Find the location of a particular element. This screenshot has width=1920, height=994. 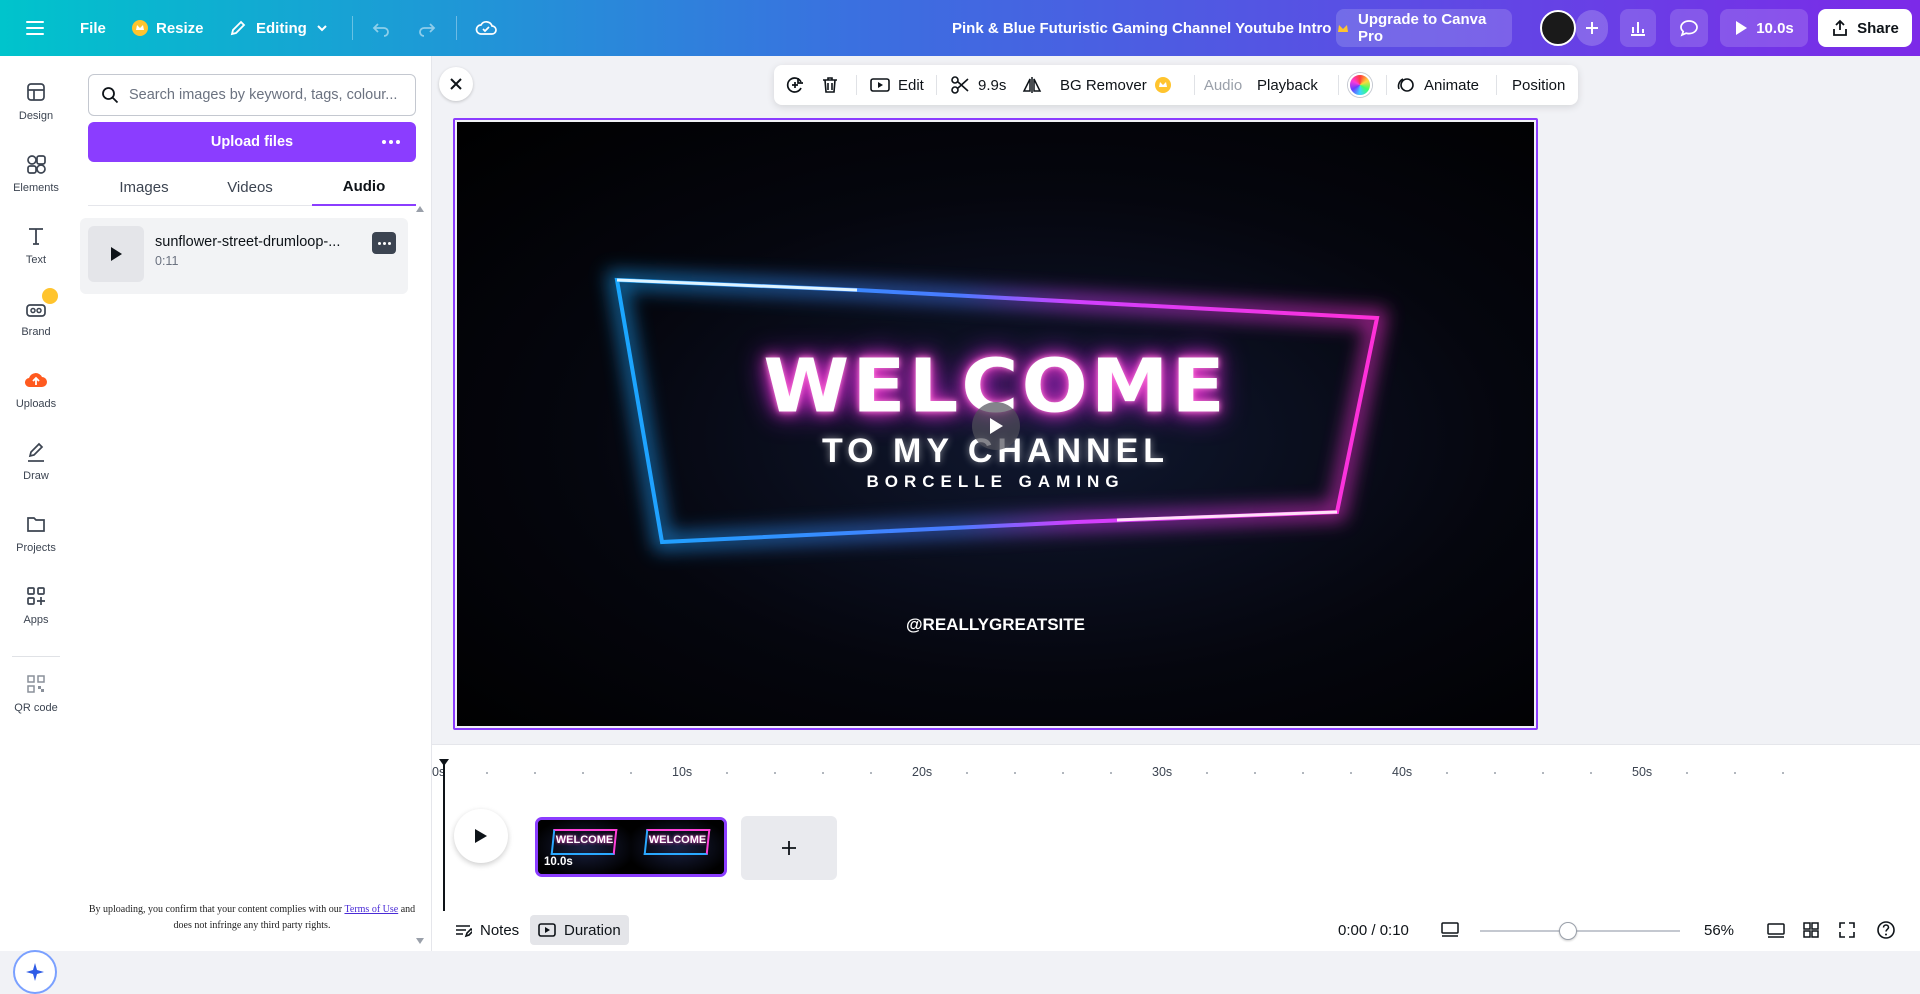

scissors-icon is located at coordinates (960, 85).